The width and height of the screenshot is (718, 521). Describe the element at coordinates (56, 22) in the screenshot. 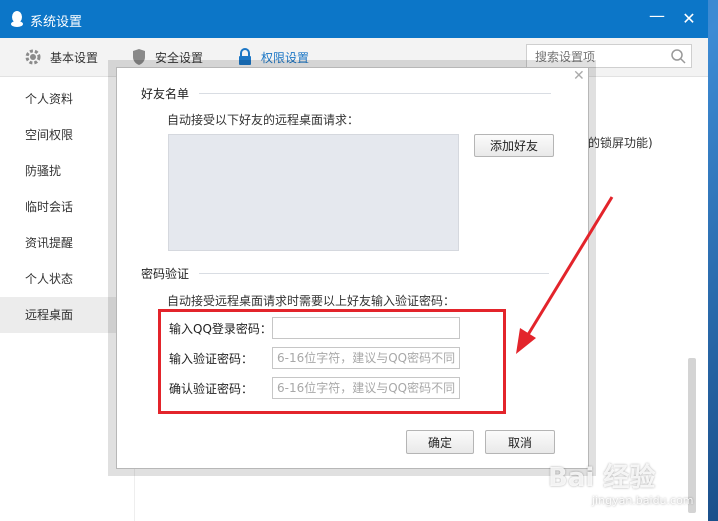

I see `window-title: 系统设置` at that location.